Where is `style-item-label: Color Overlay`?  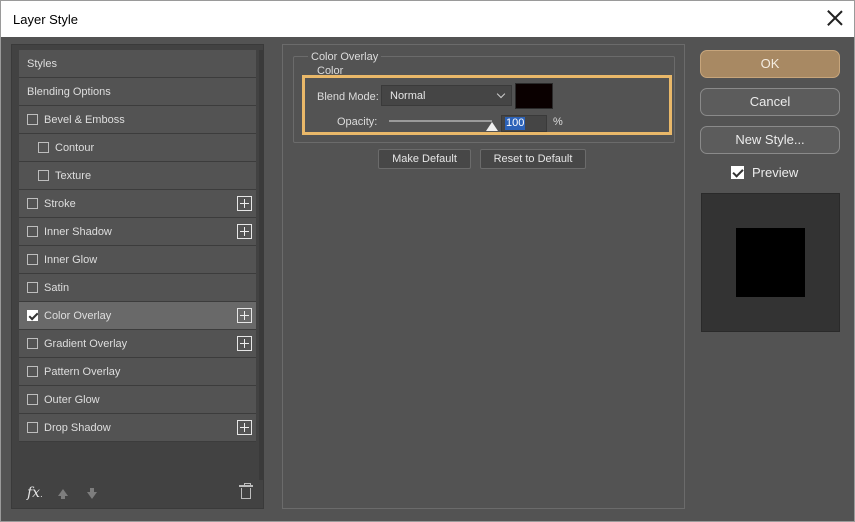 style-item-label: Color Overlay is located at coordinates (78, 315).